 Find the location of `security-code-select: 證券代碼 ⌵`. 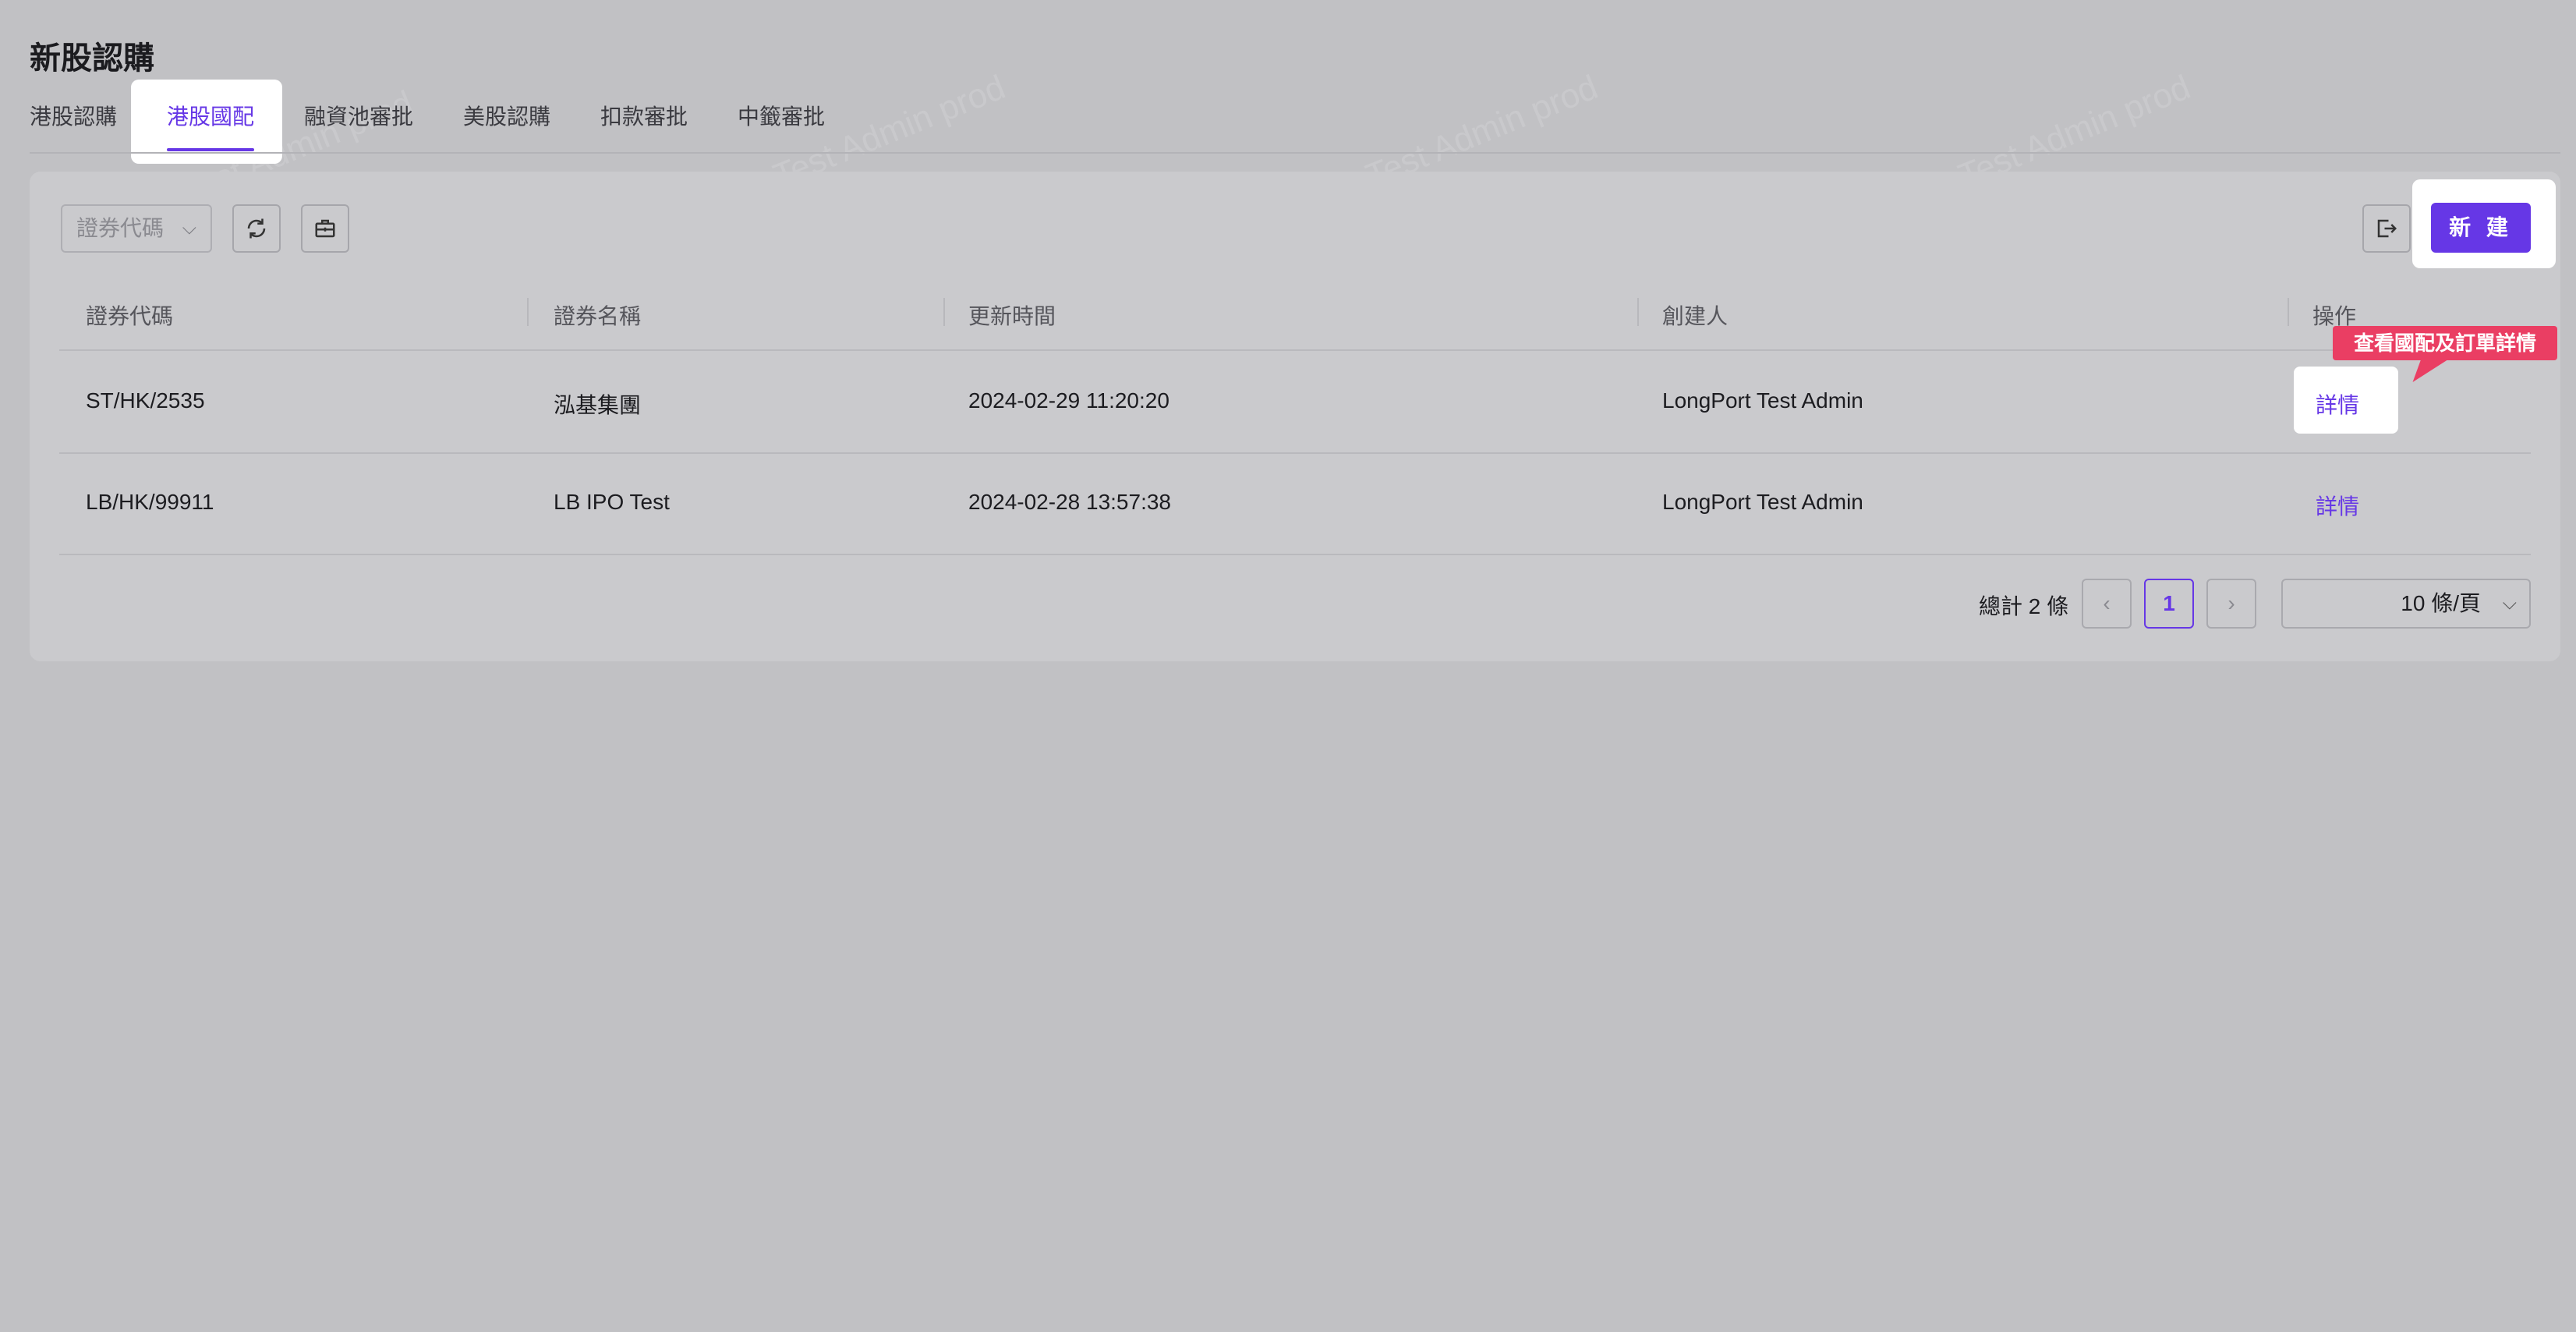

security-code-select: 證券代碼 ⌵ is located at coordinates (136, 229).